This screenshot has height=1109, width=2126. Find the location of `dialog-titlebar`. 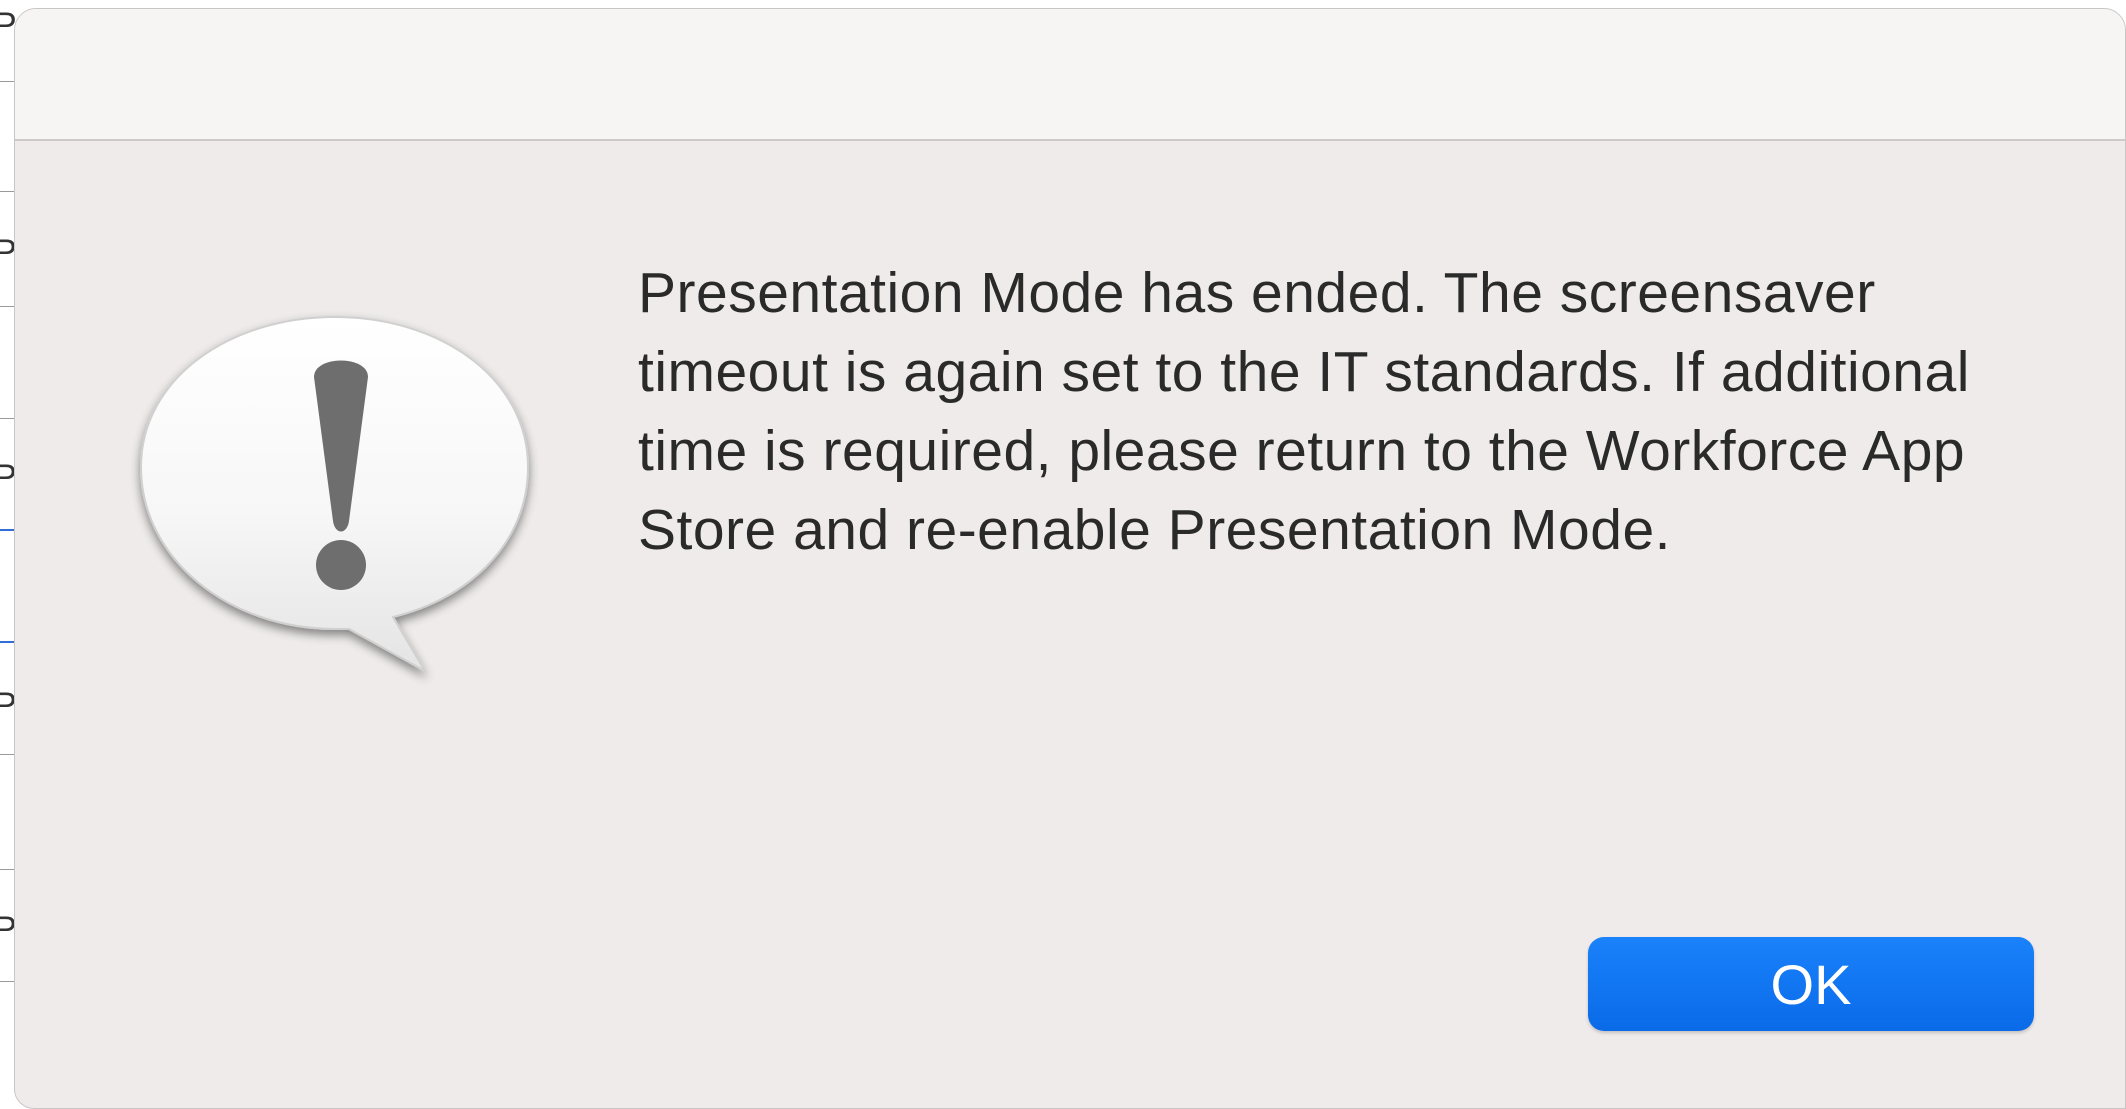

dialog-titlebar is located at coordinates (1070, 75).